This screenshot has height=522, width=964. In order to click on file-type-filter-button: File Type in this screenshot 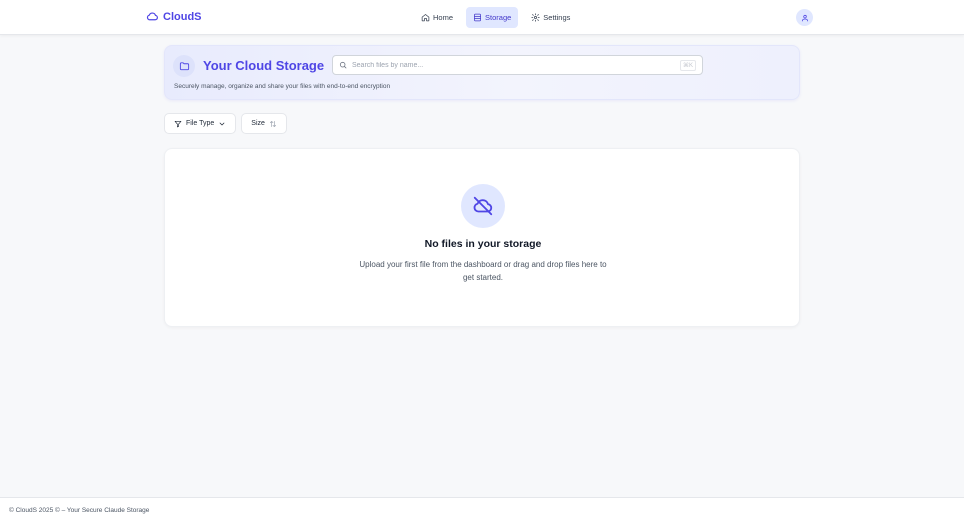, I will do `click(200, 123)`.